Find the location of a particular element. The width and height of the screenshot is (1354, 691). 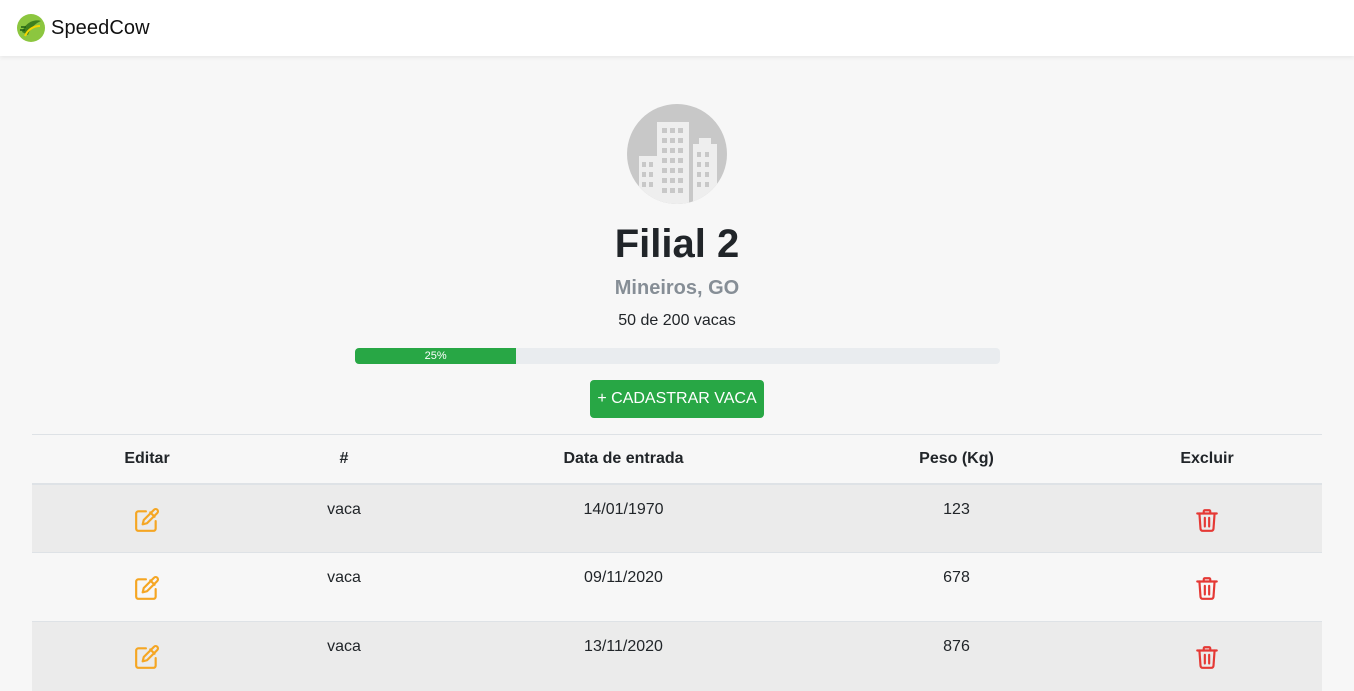

table-row: vaca 09/11/2020 678 is located at coordinates (677, 587).